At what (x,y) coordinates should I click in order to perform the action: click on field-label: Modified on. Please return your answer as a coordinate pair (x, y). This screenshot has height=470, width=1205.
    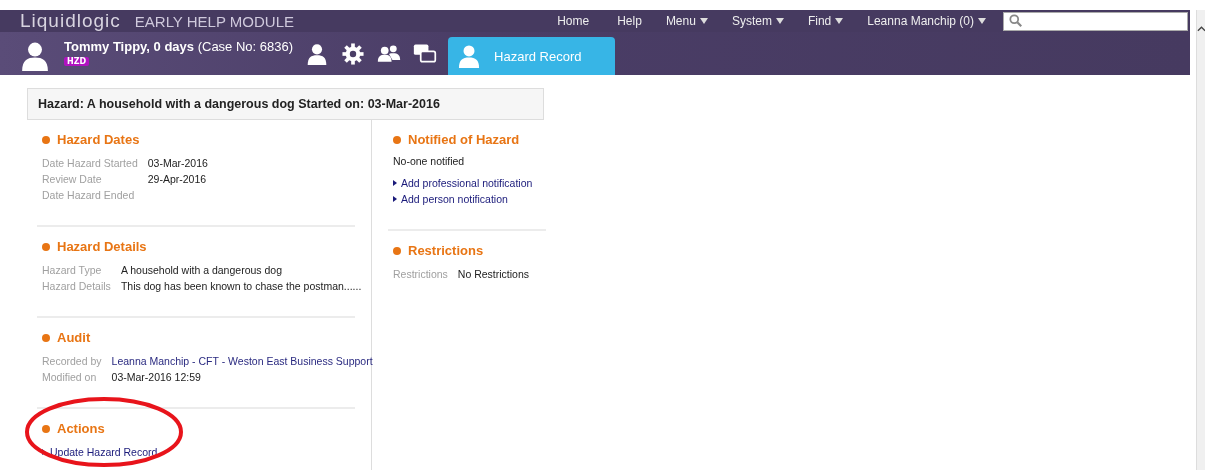
    Looking at the image, I should click on (70, 377).